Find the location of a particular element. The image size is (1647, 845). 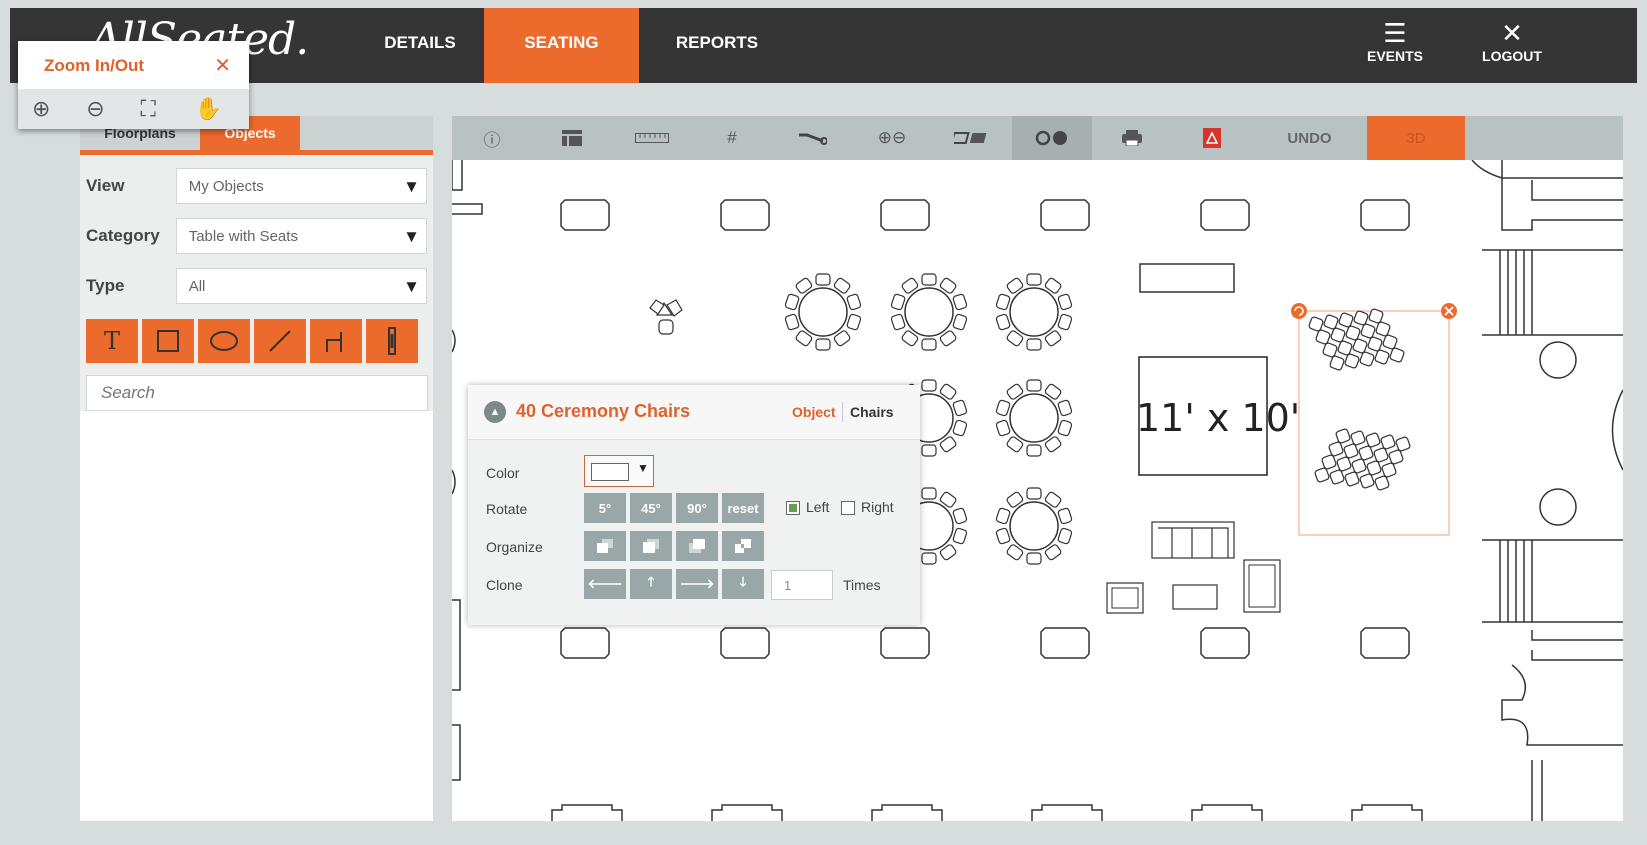

clone-times-input is located at coordinates (802, 585).